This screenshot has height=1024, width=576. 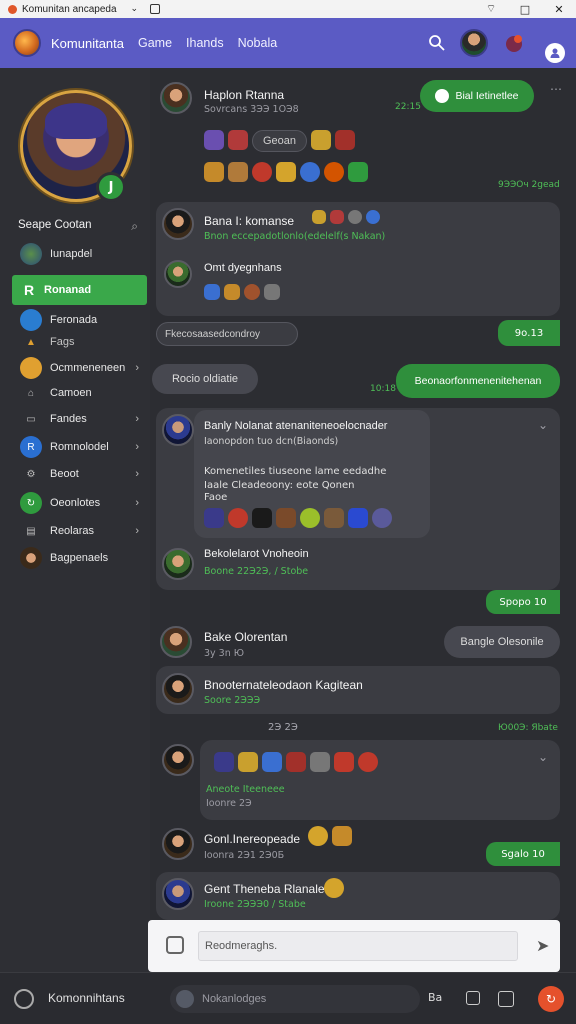 I want to click on message-input: Reodmeraghs., so click(x=358, y=946).